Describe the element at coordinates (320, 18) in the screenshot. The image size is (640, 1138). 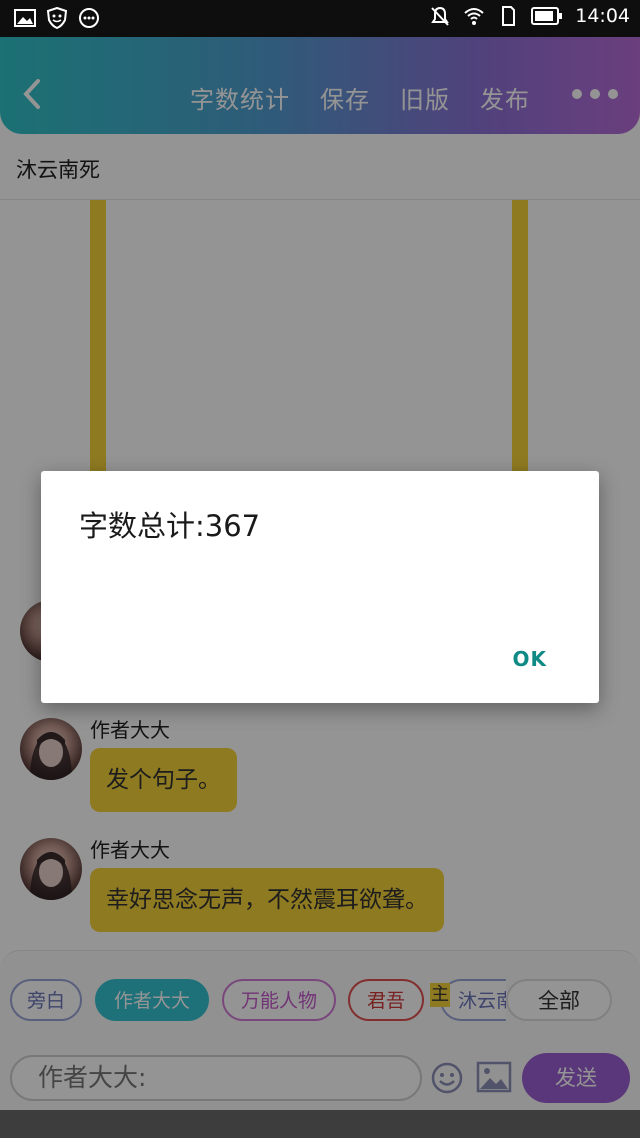
I see `status-bar: 14:04` at that location.